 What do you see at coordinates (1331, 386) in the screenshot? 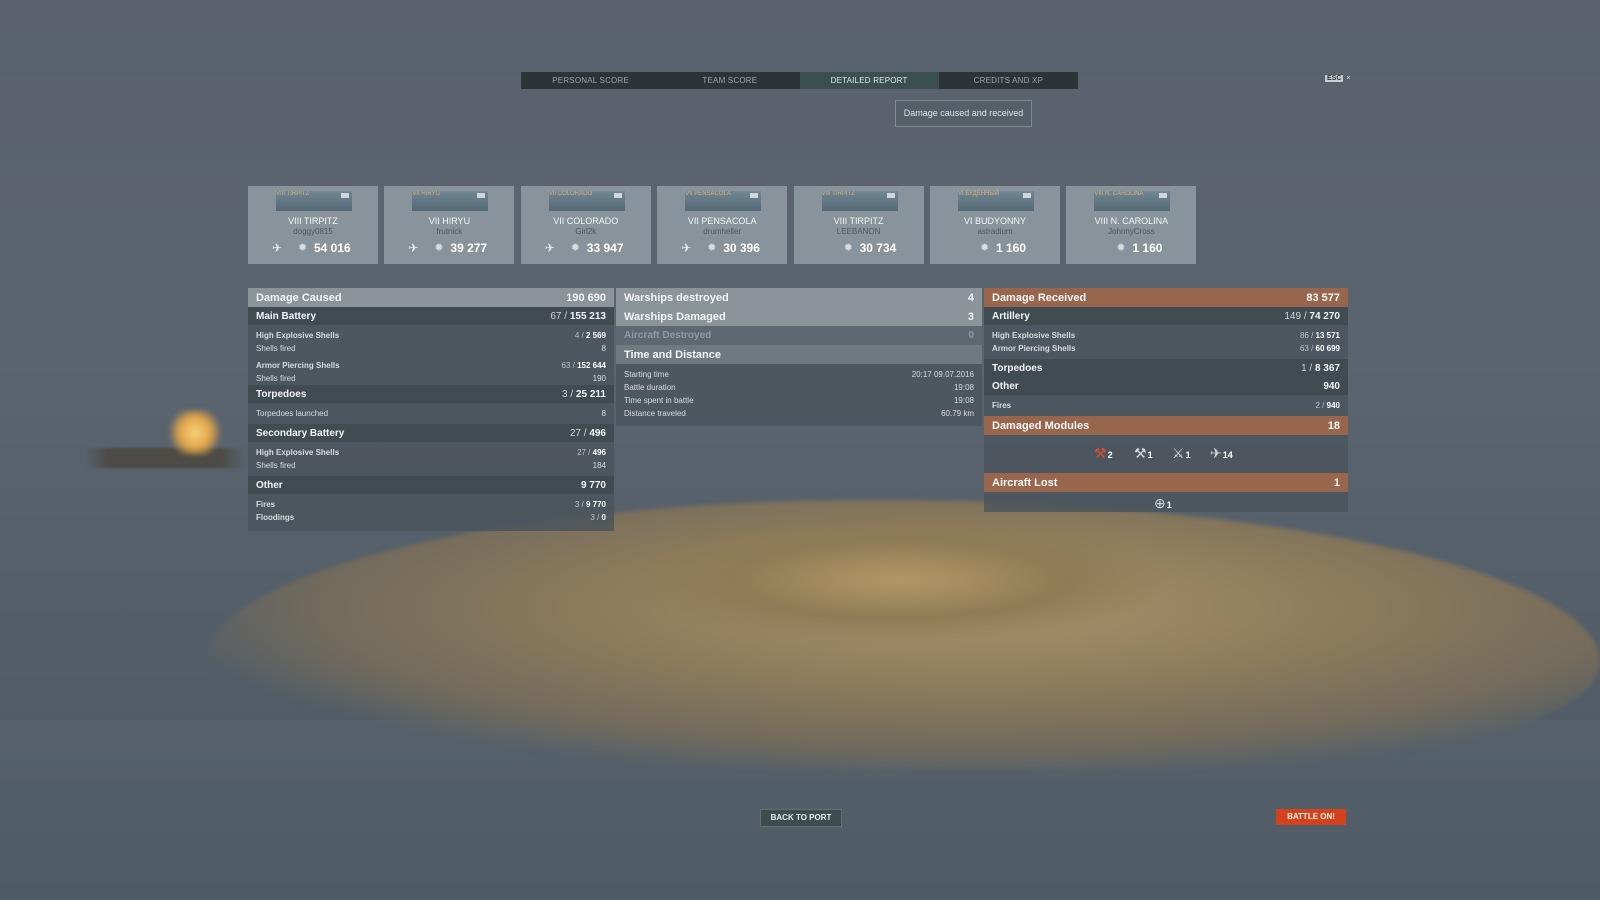
I see `received-other-value: 940` at bounding box center [1331, 386].